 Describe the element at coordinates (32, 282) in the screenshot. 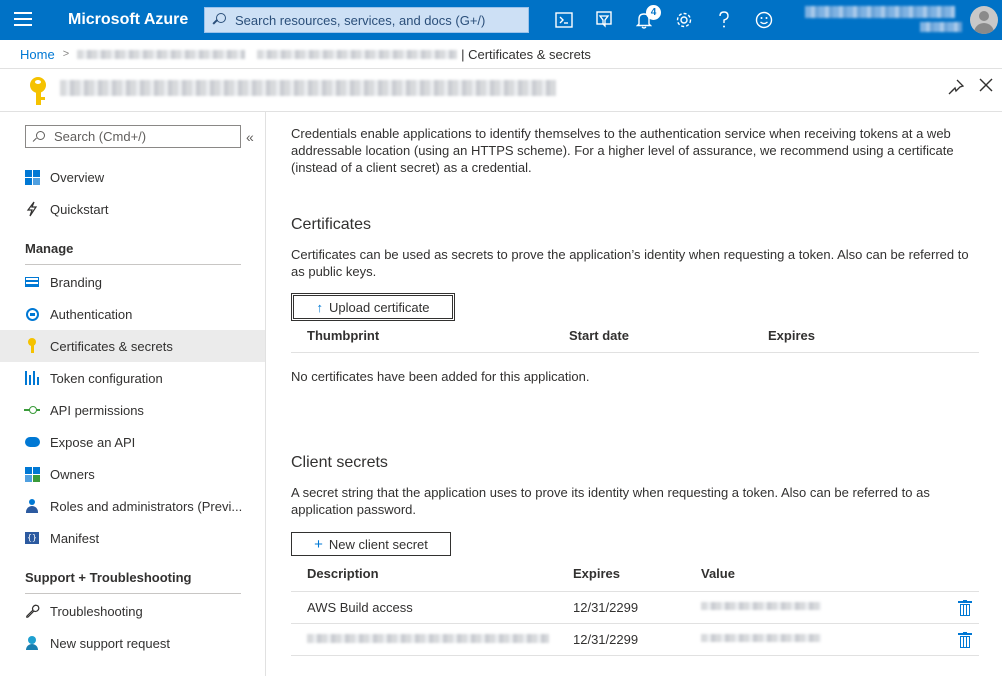

I see `branding-icon` at that location.